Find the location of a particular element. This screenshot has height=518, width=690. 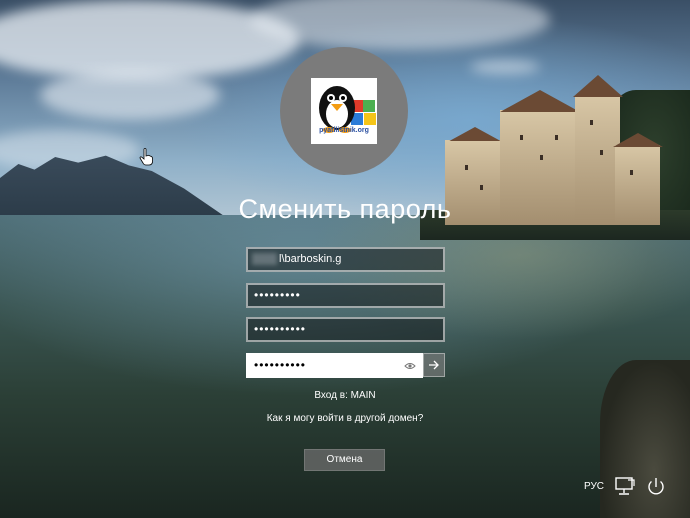

arrow-right-icon is located at coordinates (434, 365).